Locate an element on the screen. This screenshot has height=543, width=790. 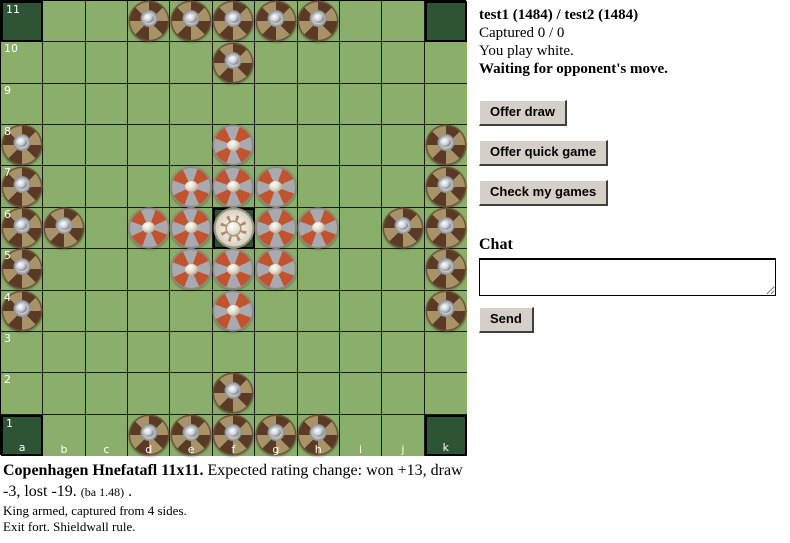
attacker-piece-e11 is located at coordinates (191, 21).